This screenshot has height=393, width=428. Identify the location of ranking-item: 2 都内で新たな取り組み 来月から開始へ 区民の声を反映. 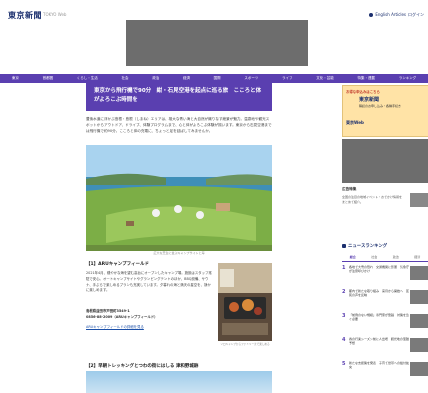
(385, 300).